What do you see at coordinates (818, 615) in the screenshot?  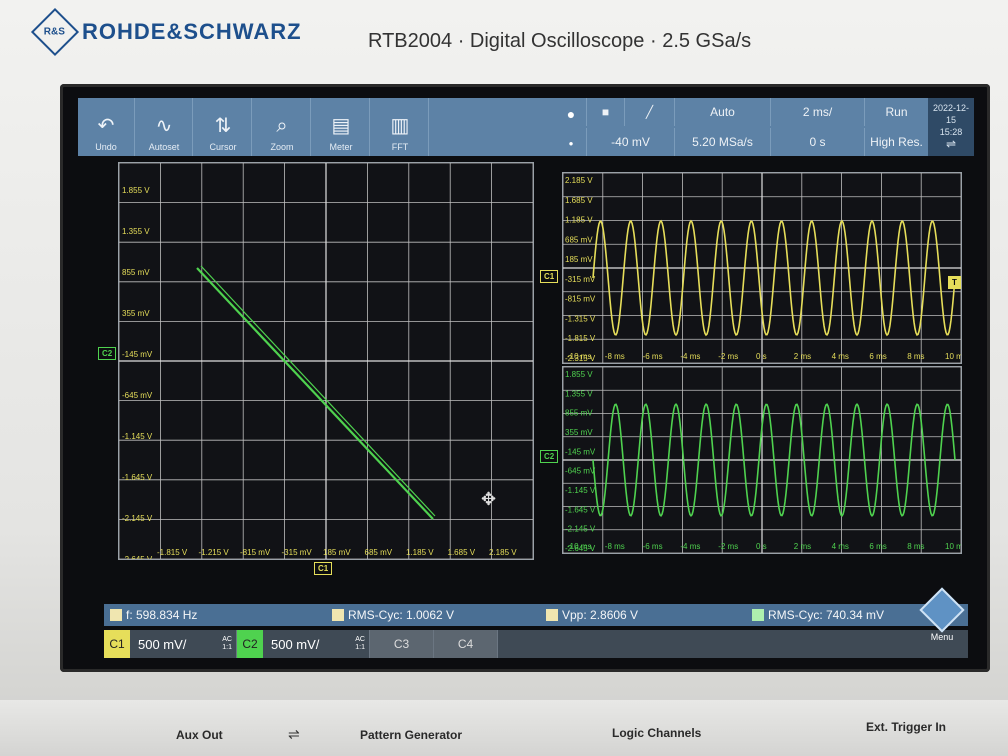 I see `measurement-rms-c2: RMS-Cyc: 740.34 mV` at bounding box center [818, 615].